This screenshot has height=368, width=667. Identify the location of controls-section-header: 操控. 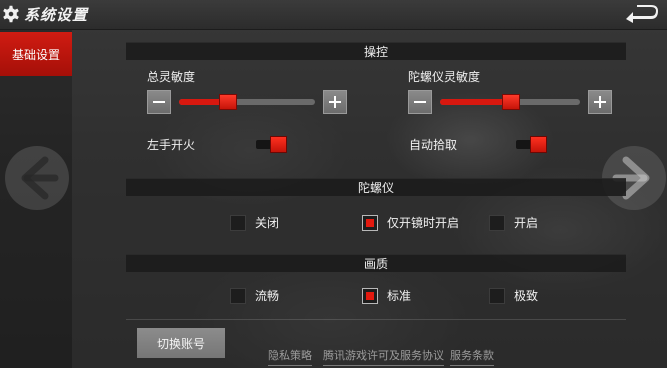
(376, 51).